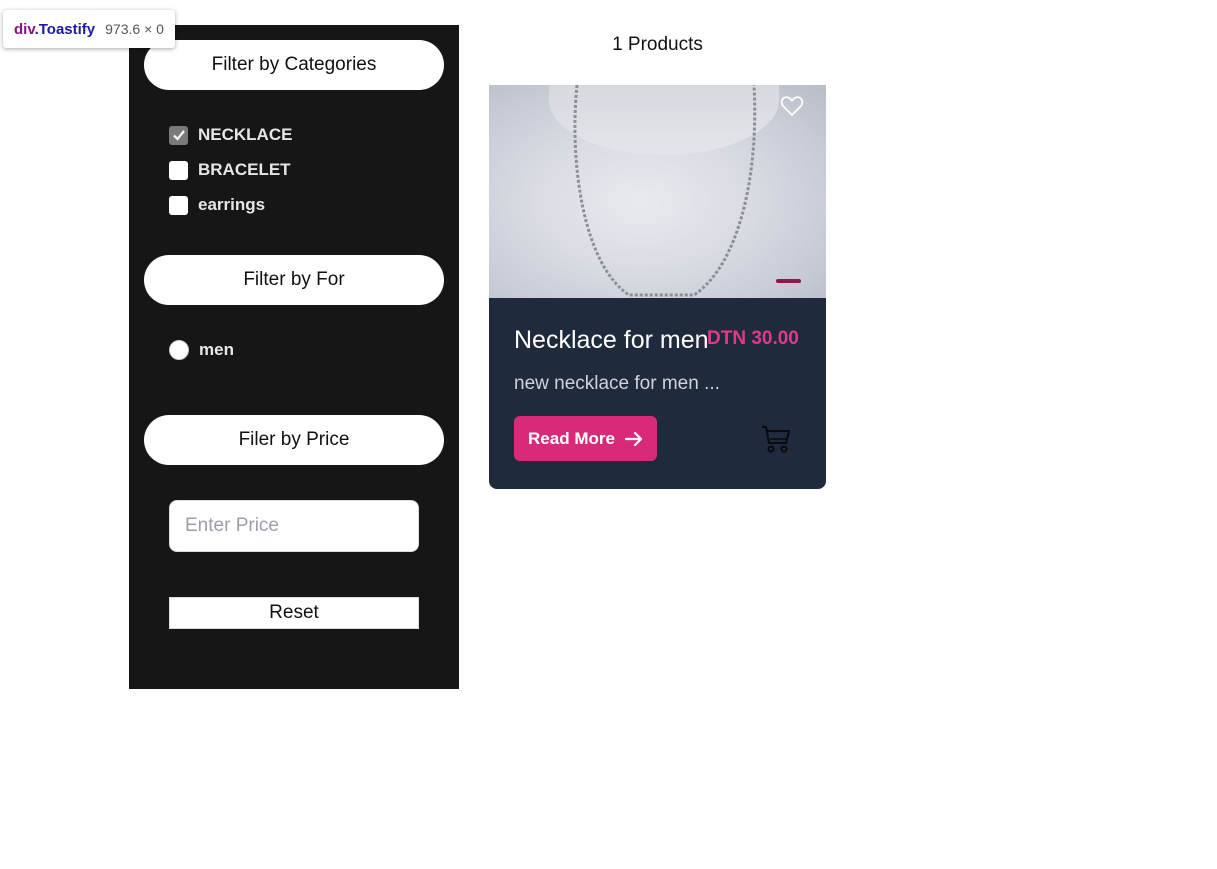 The height and width of the screenshot is (869, 1217). Describe the element at coordinates (178, 205) in the screenshot. I see `earrings-checkbox` at that location.